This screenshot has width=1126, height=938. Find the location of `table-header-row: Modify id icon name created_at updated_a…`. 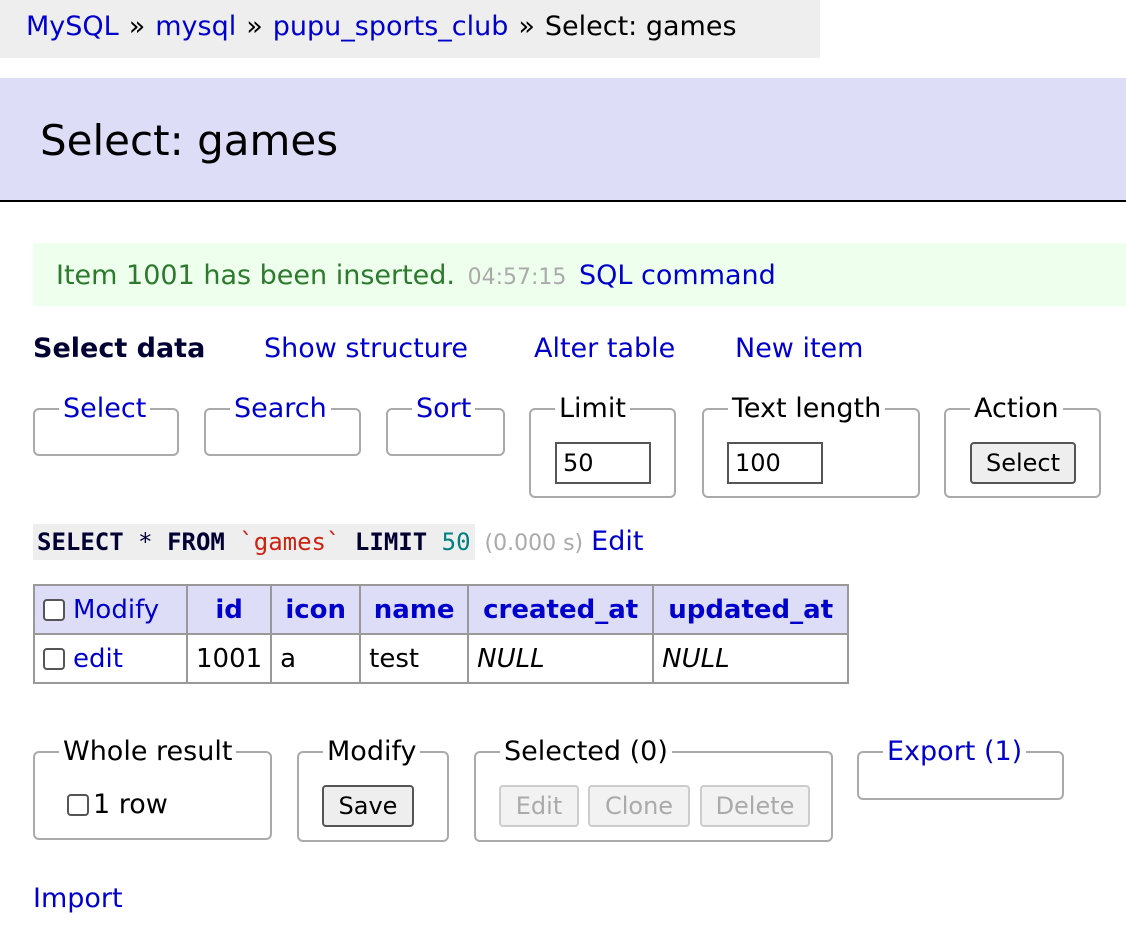

table-header-row: Modify id icon name created_at updated_a… is located at coordinates (441, 609).